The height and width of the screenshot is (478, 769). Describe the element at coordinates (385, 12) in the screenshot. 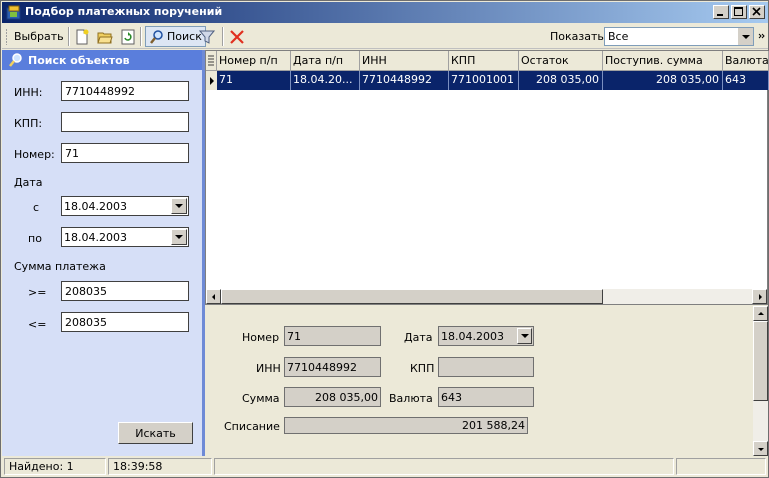

I see `title-bar: Подбор платежных поручений` at that location.